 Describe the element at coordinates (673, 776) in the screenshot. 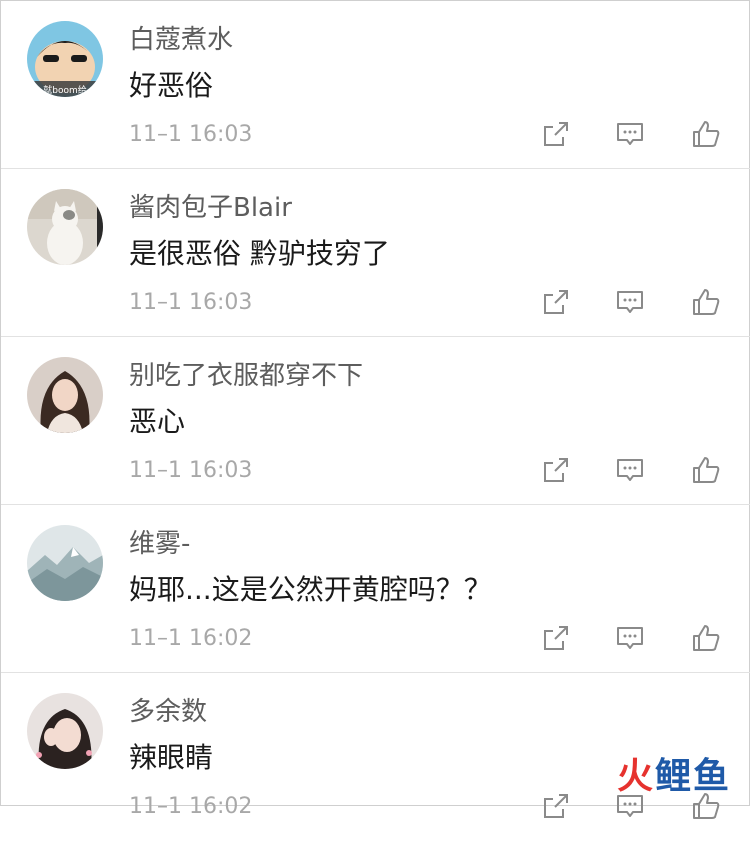

I see `watermark-text: 火鲤鱼` at that location.